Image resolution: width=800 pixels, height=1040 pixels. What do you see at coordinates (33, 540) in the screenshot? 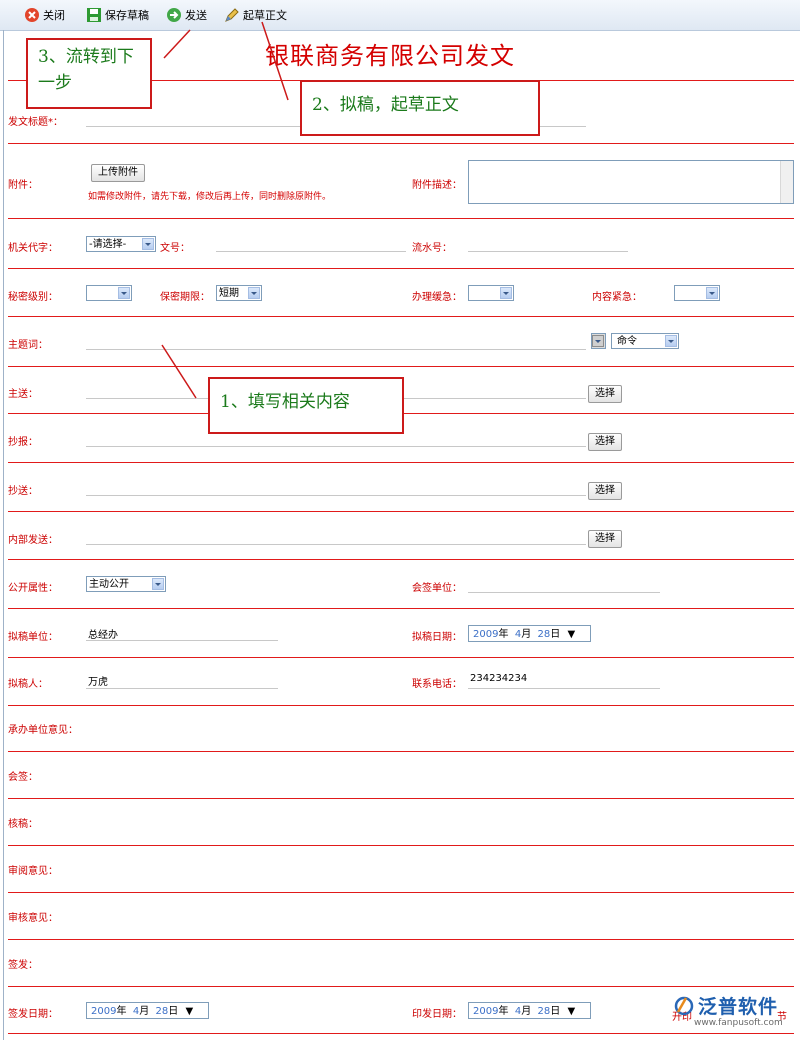
I see `internal-send-label: 内部发送：` at bounding box center [33, 540].